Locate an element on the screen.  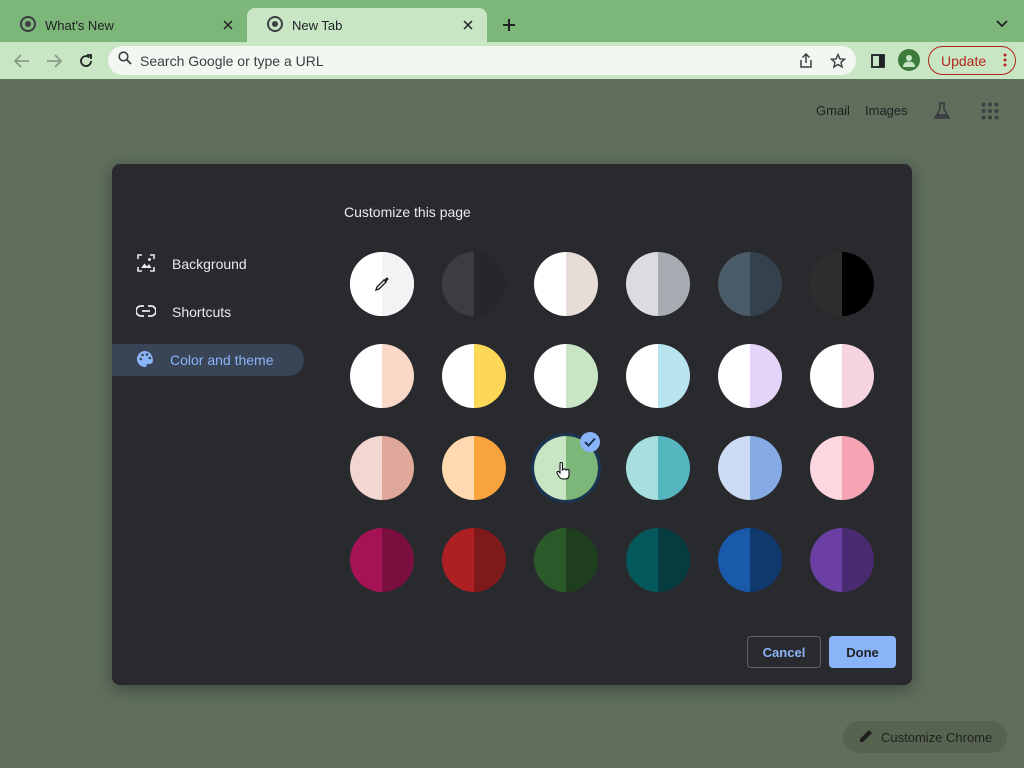
omnibox is located at coordinates (482, 60).